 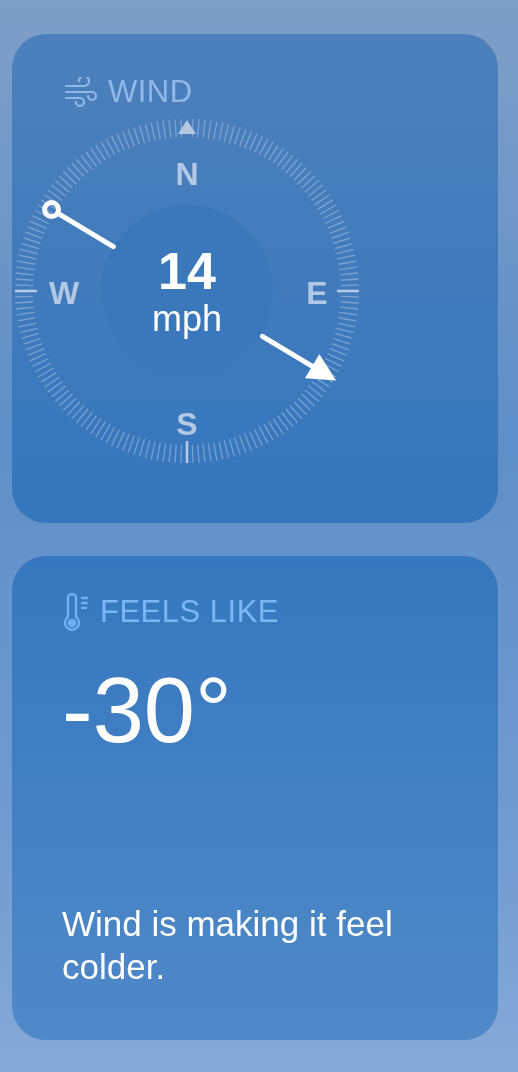 I want to click on wind-unit: mph, so click(x=187, y=319).